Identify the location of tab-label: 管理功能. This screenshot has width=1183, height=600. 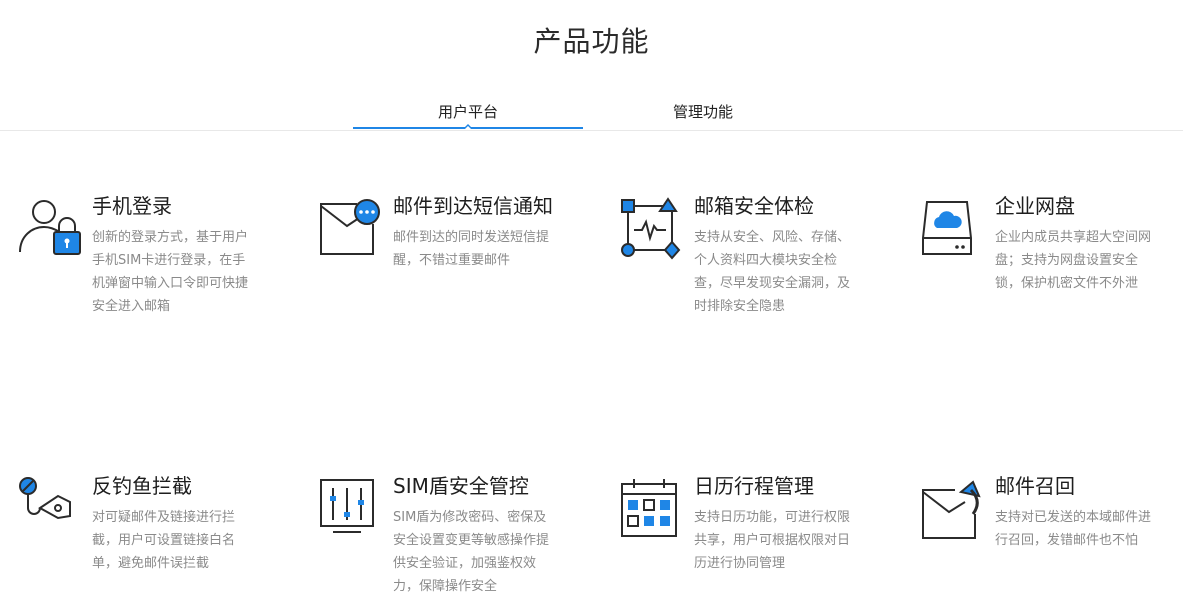
(702, 112).